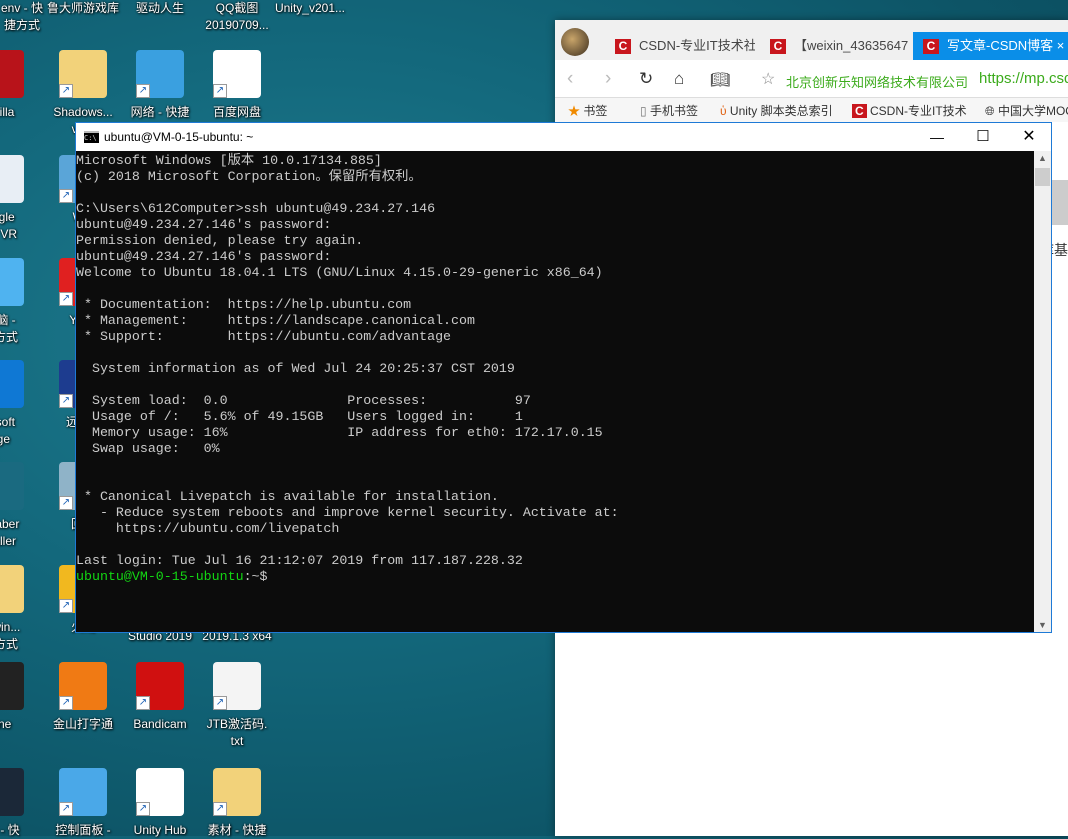 The image size is (1068, 839). What do you see at coordinates (10, 532) in the screenshot?
I see `desktop-icon-label: dSaber staller` at bounding box center [10, 532].